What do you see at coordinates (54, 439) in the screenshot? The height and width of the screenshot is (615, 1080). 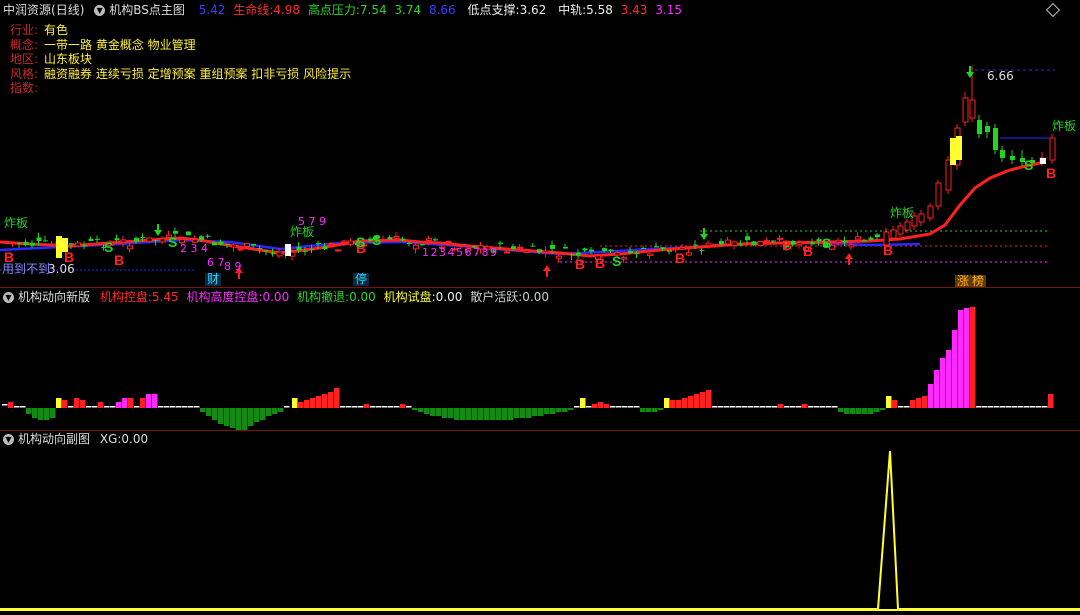 I see `sub2-title: 机构动向副图` at bounding box center [54, 439].